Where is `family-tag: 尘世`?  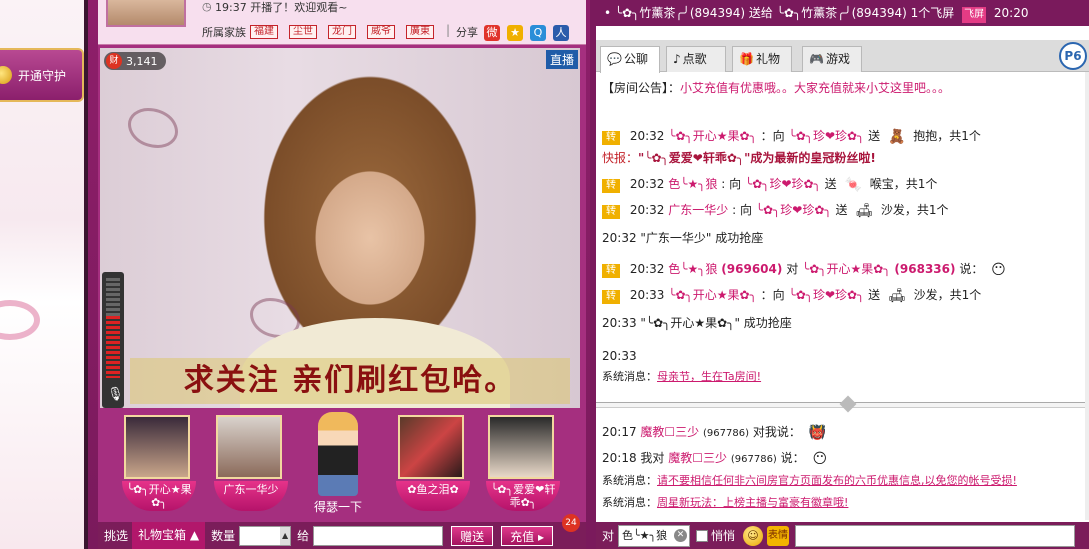
family-tag: 尘世 is located at coordinates (303, 32).